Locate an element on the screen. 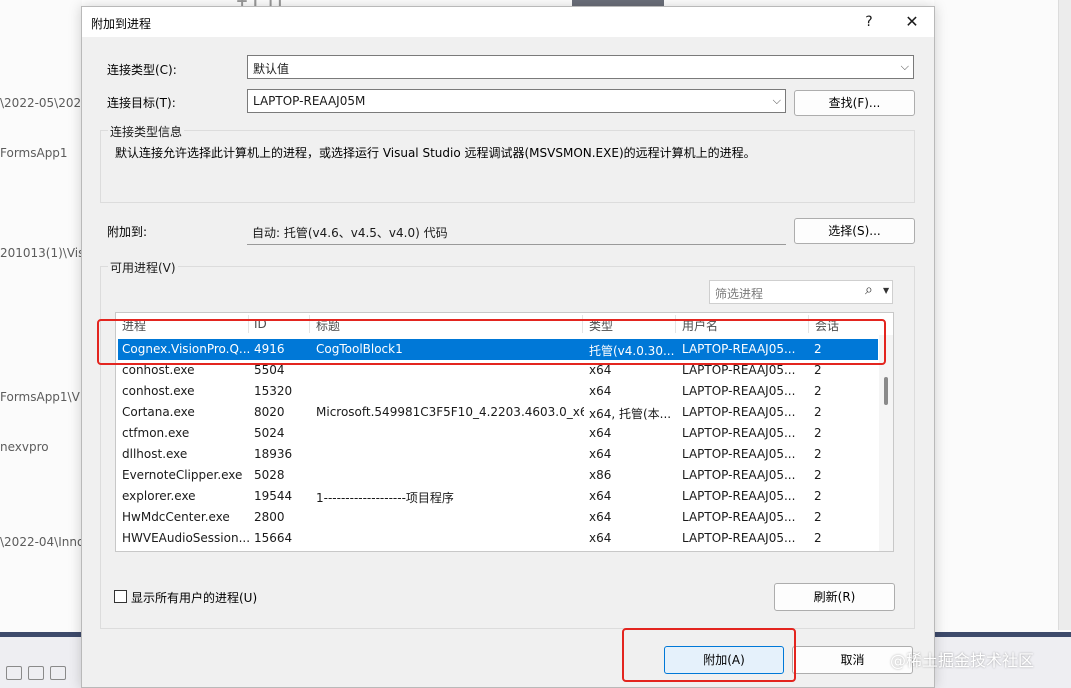 This screenshot has width=1071, height=688. dialog-title: 附加到进程 is located at coordinates (121, 24).